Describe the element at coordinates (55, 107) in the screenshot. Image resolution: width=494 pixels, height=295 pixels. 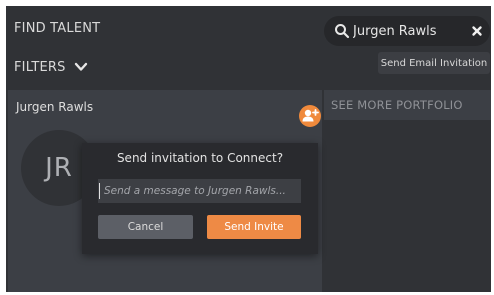
I see `talent-name: Jurgen Rawls` at that location.